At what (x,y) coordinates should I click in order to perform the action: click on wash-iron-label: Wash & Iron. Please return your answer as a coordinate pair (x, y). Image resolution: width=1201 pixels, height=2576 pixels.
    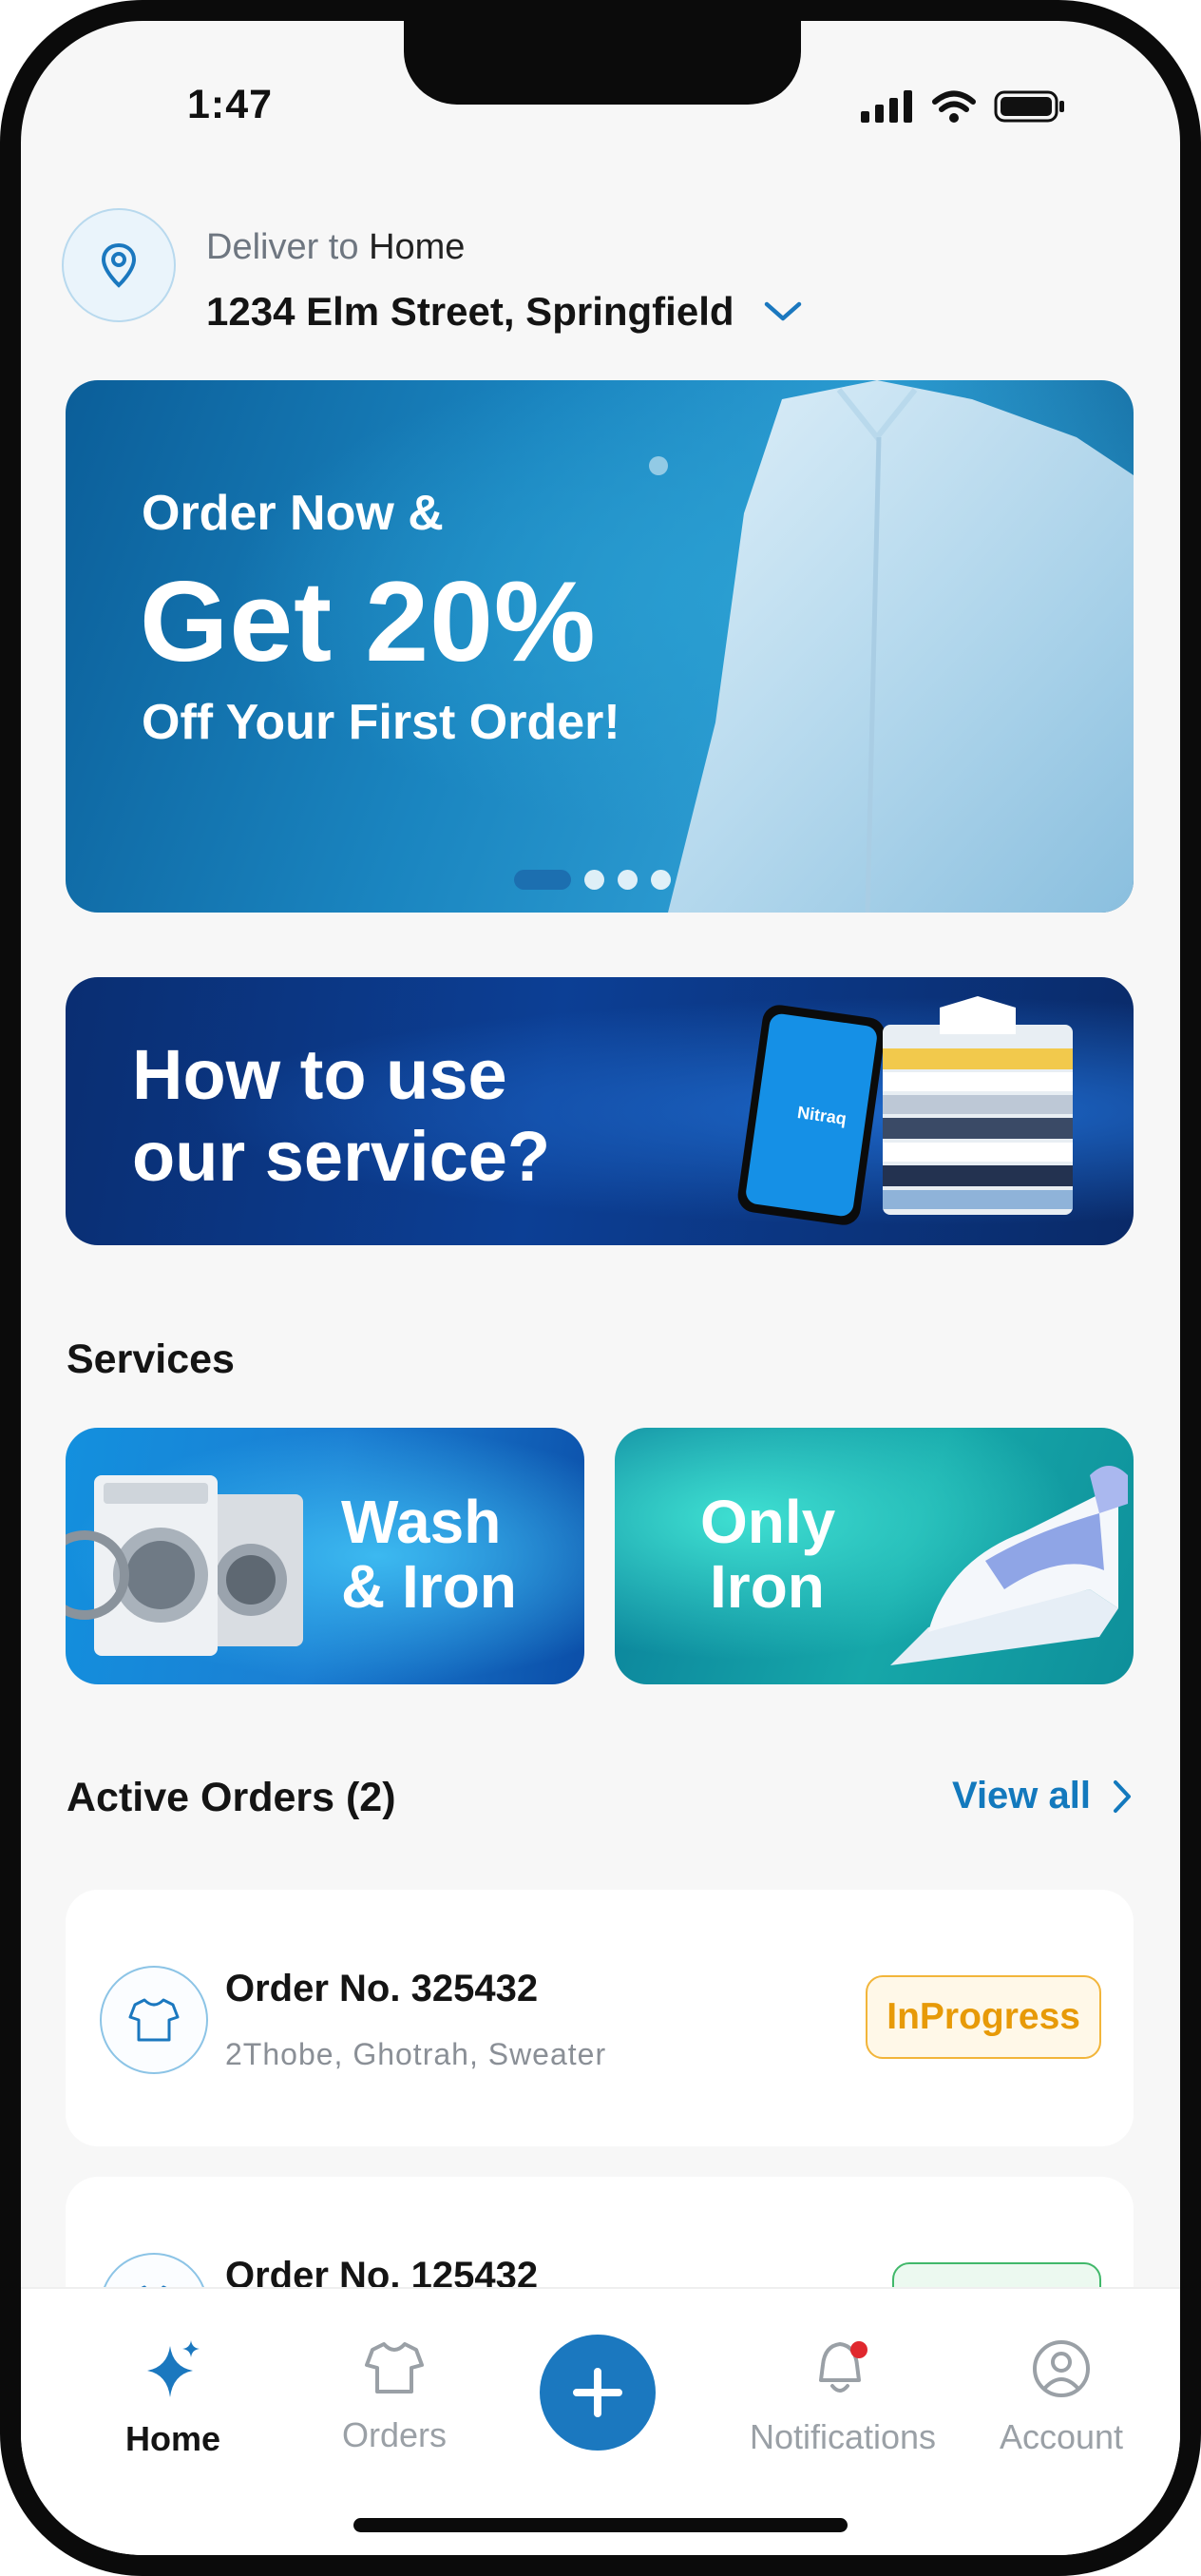
    Looking at the image, I should click on (429, 1554).